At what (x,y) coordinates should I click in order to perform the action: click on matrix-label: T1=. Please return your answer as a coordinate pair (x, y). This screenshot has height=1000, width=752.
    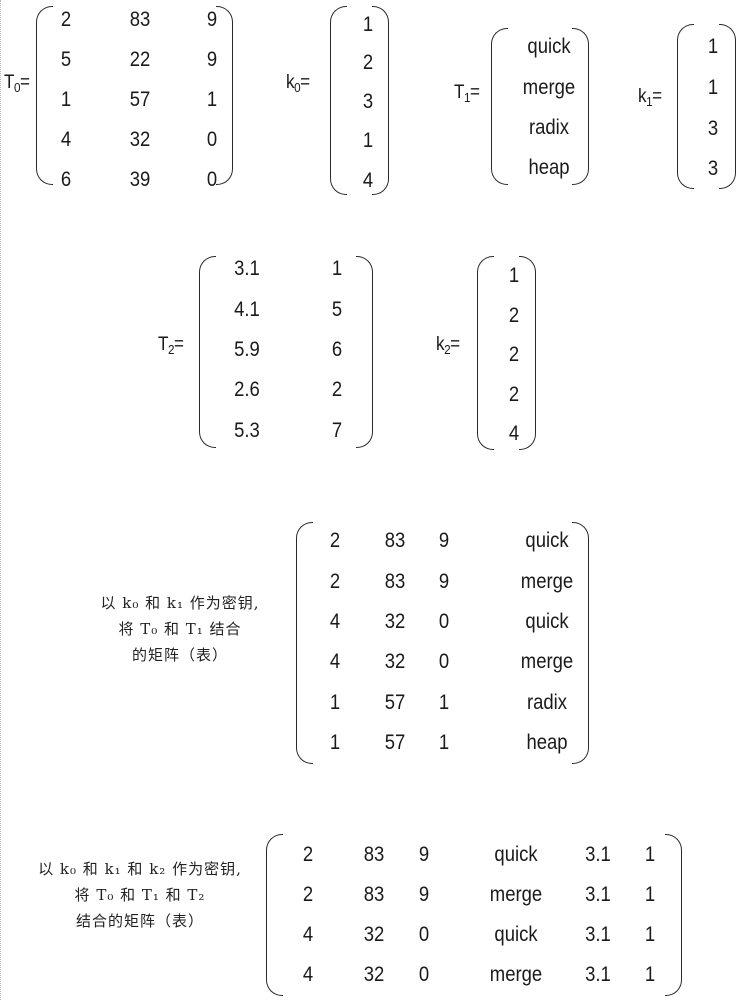
    Looking at the image, I should click on (467, 93).